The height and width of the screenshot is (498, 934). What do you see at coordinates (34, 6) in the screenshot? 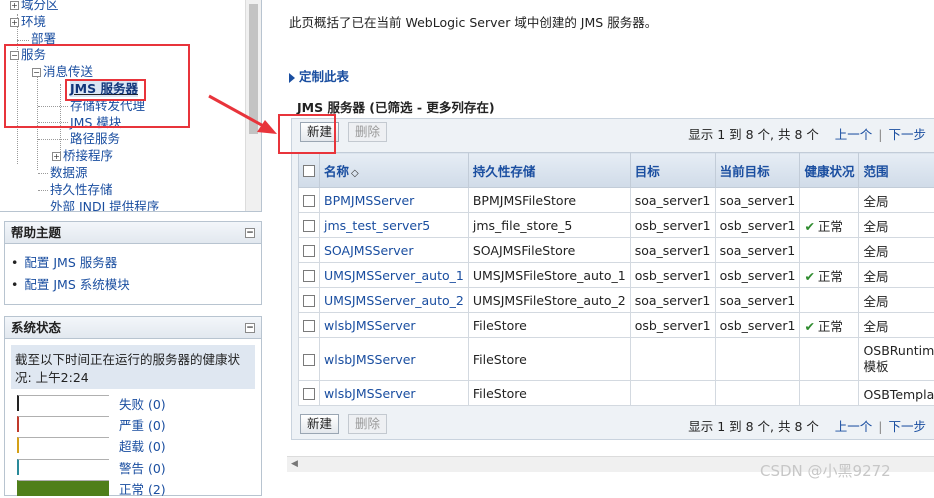
I see `tree-item-domain-partitions: +域分区` at bounding box center [34, 6].